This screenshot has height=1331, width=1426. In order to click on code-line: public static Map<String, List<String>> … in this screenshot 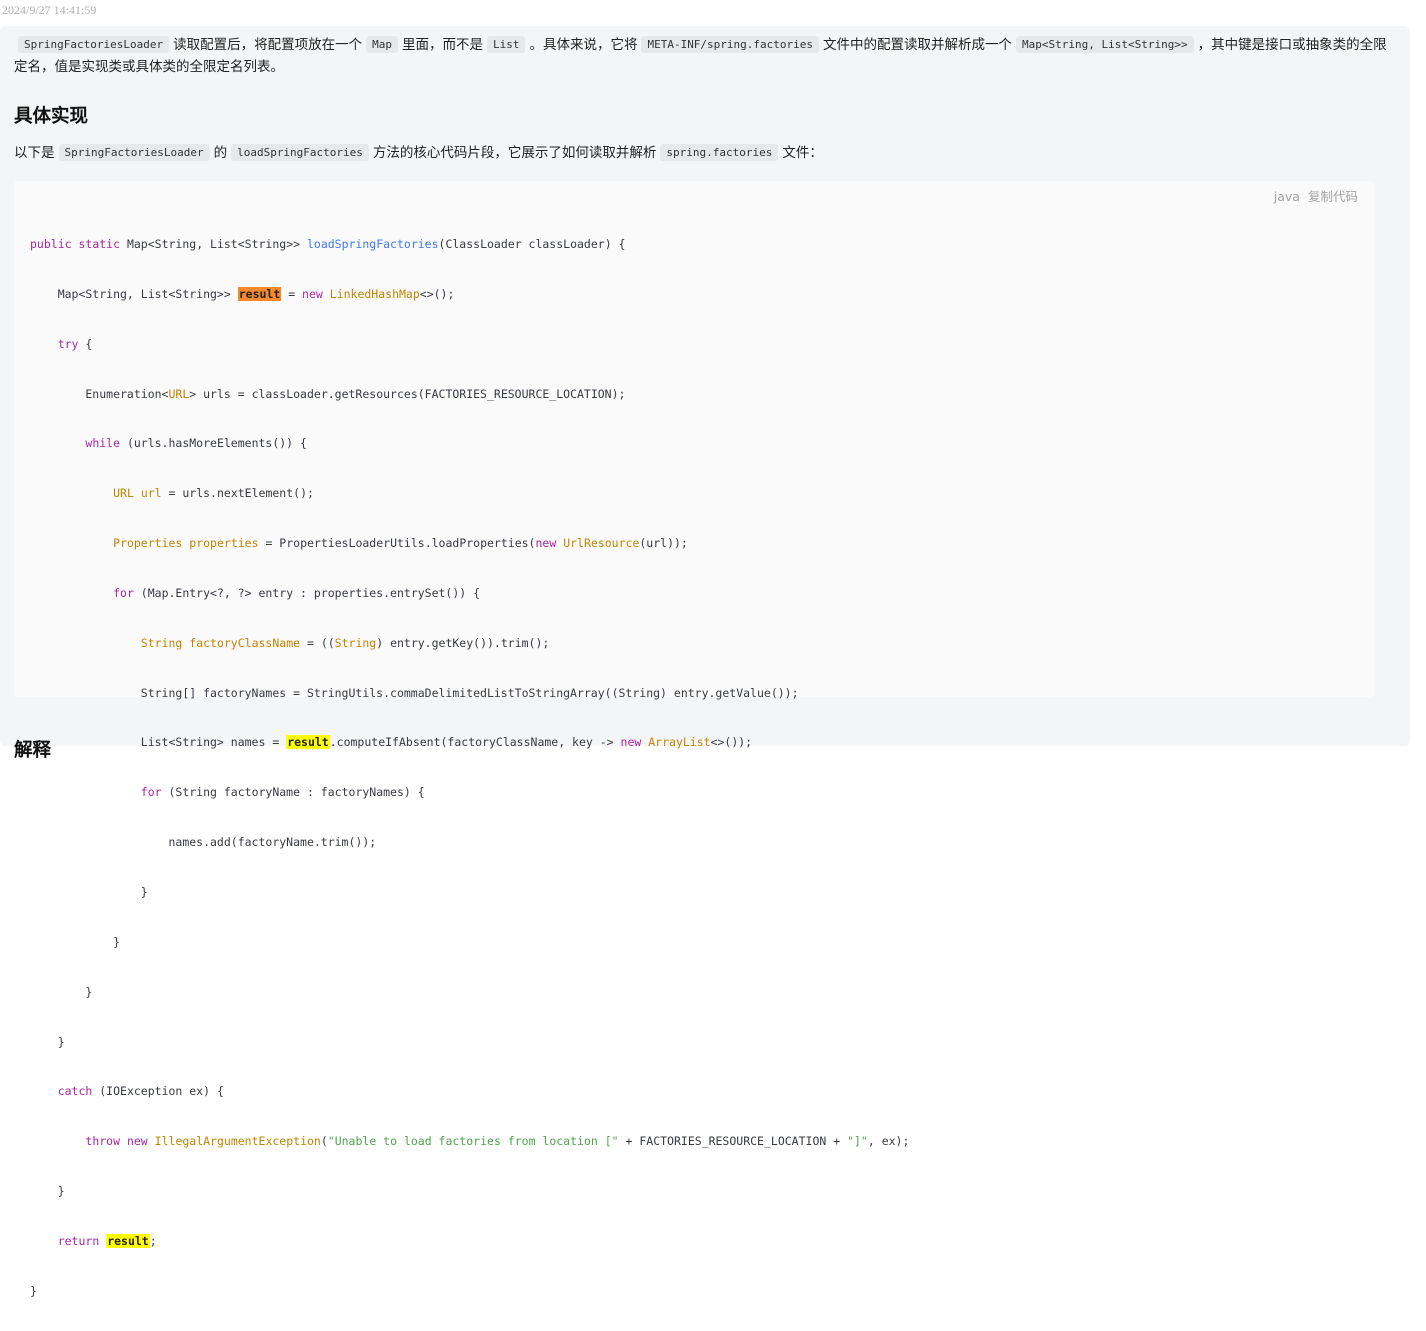, I will do `click(328, 244)`.